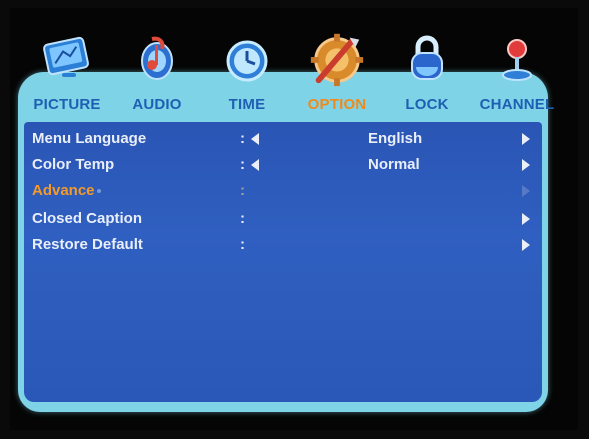 The image size is (589, 439). Describe the element at coordinates (394, 164) in the screenshot. I see `setting-value: Normal` at that location.